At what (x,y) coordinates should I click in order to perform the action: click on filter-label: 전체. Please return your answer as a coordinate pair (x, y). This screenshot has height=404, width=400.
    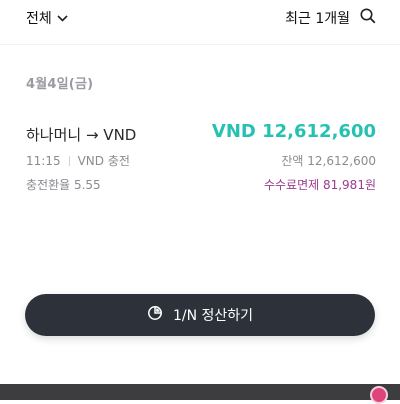
    Looking at the image, I should click on (39, 19).